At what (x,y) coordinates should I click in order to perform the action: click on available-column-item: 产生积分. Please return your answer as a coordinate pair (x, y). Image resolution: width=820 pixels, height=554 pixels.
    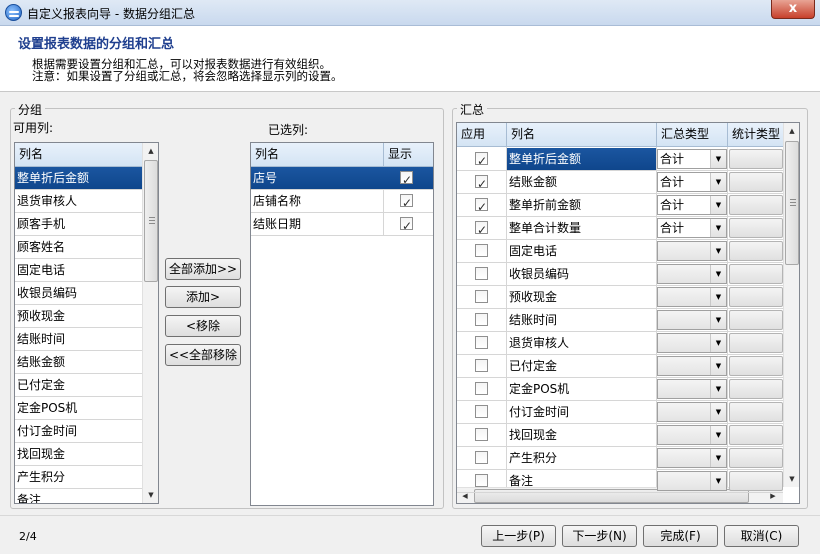
    Looking at the image, I should click on (78, 477).